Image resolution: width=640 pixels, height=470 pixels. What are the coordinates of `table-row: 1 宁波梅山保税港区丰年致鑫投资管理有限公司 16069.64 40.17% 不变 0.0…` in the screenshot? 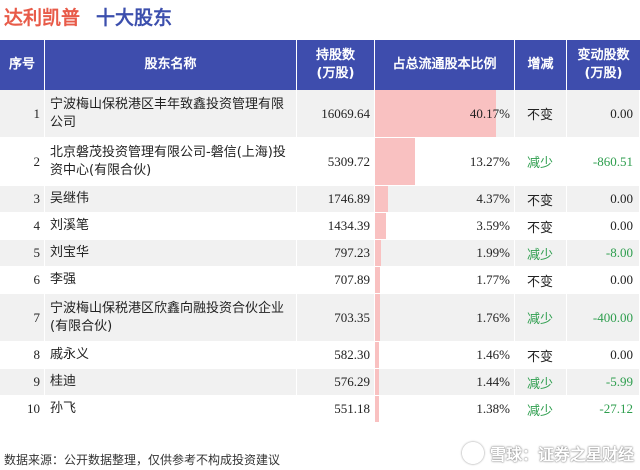 It's located at (320, 114).